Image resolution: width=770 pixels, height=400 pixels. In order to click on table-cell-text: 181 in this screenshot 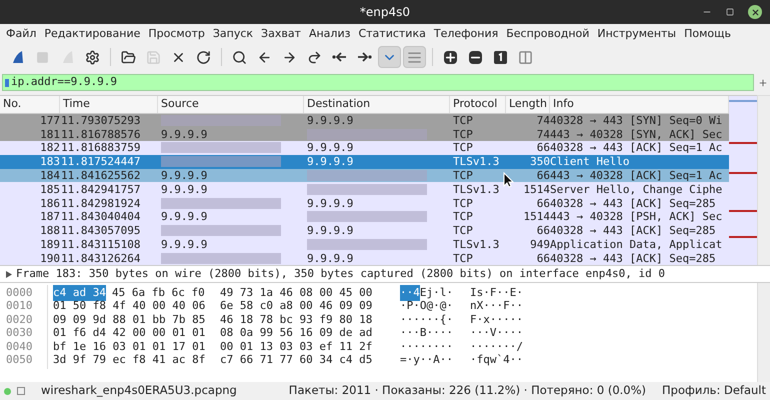, I will do `click(49, 134)`.